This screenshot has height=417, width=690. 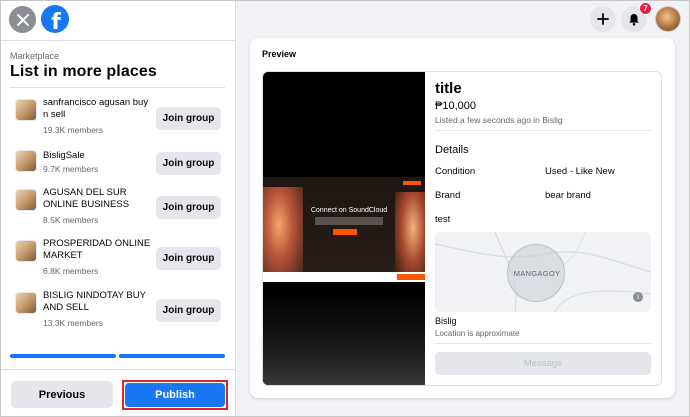 I want to click on detail-value: Used - Like New, so click(x=580, y=171).